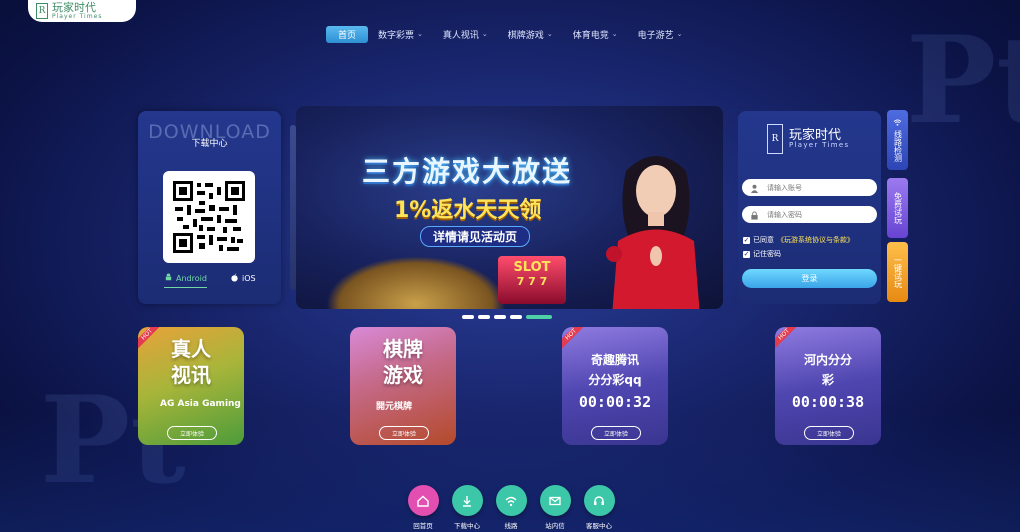  I want to click on password-field, so click(809, 214).